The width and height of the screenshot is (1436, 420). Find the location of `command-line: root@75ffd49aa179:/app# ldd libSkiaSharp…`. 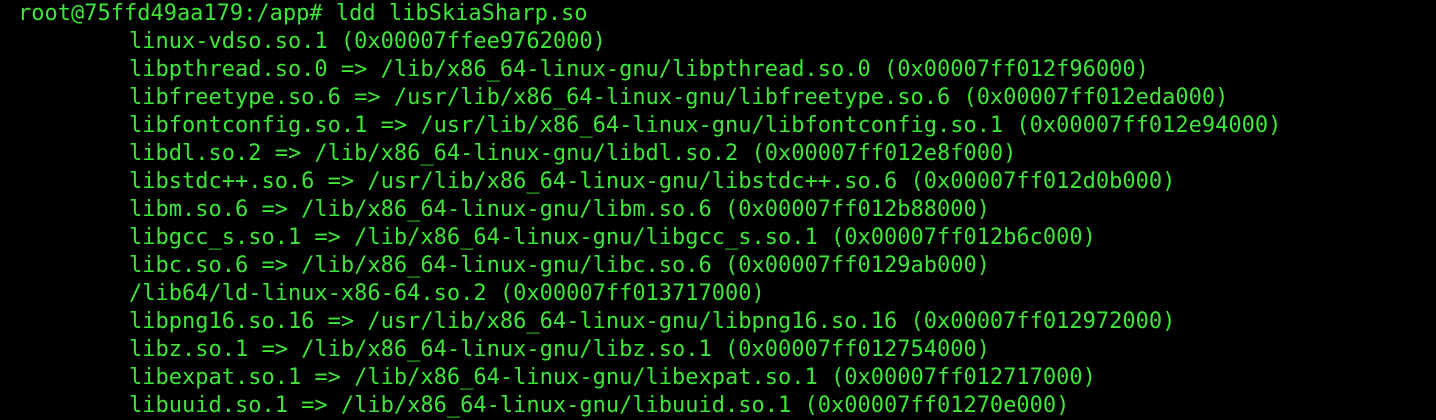

command-line: root@75ffd49aa179:/app# ldd libSkiaSharp… is located at coordinates (727, 14).